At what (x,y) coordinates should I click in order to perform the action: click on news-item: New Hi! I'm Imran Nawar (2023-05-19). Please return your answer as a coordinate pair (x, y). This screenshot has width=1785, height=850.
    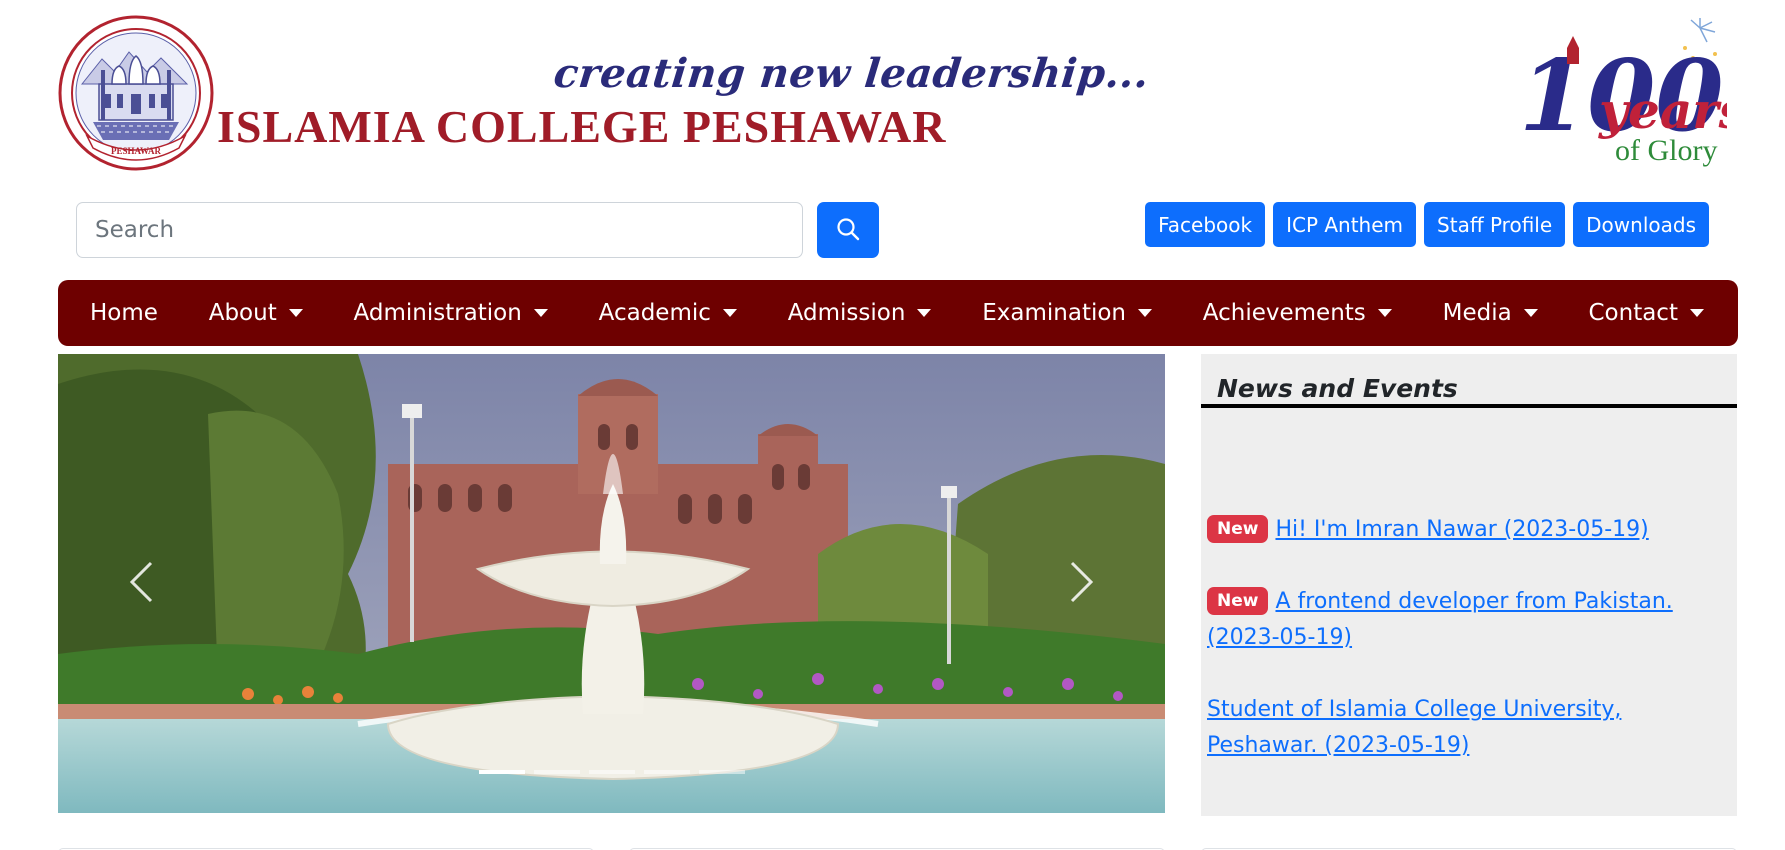
    Looking at the image, I should click on (1467, 530).